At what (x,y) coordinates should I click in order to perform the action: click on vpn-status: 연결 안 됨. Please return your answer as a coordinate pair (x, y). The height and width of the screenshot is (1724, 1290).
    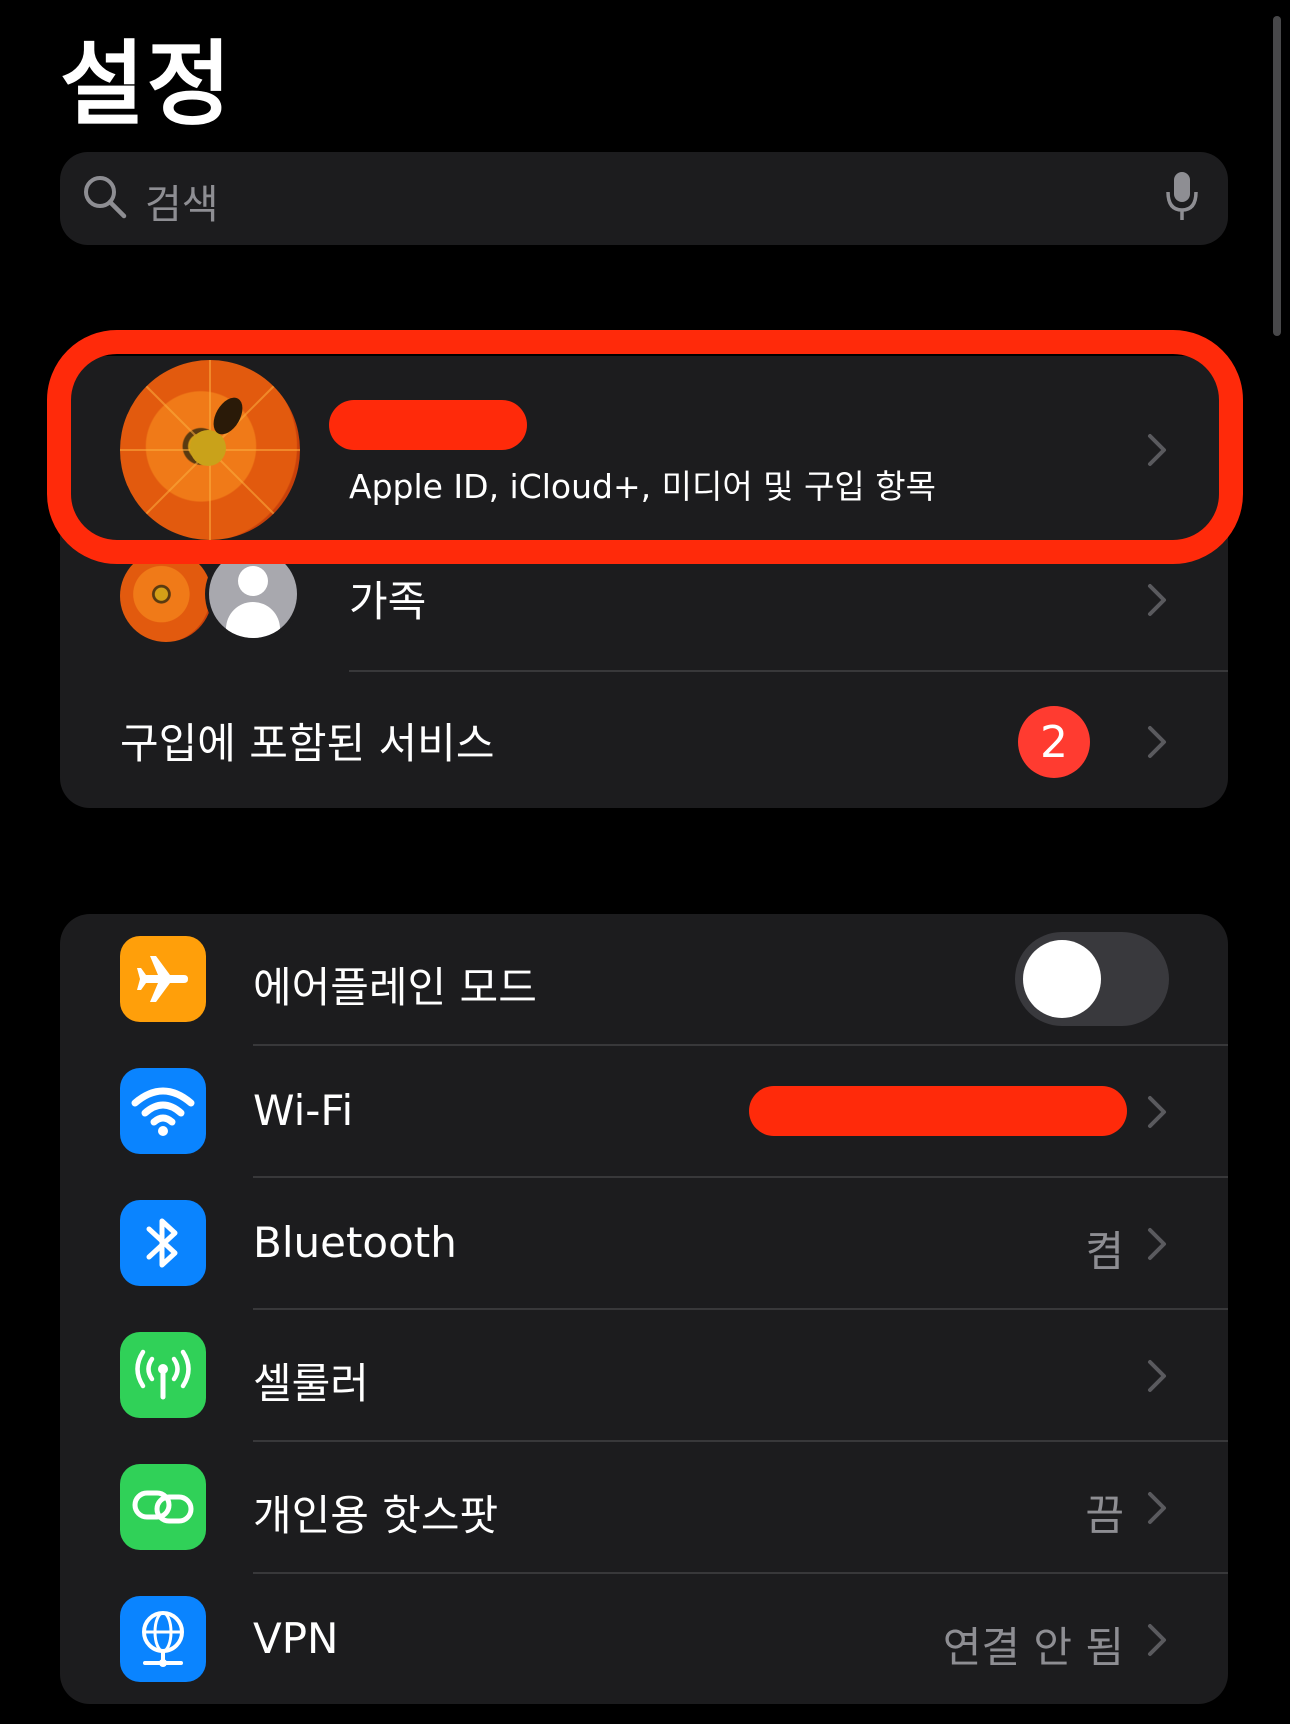
    Looking at the image, I should click on (1033, 1647).